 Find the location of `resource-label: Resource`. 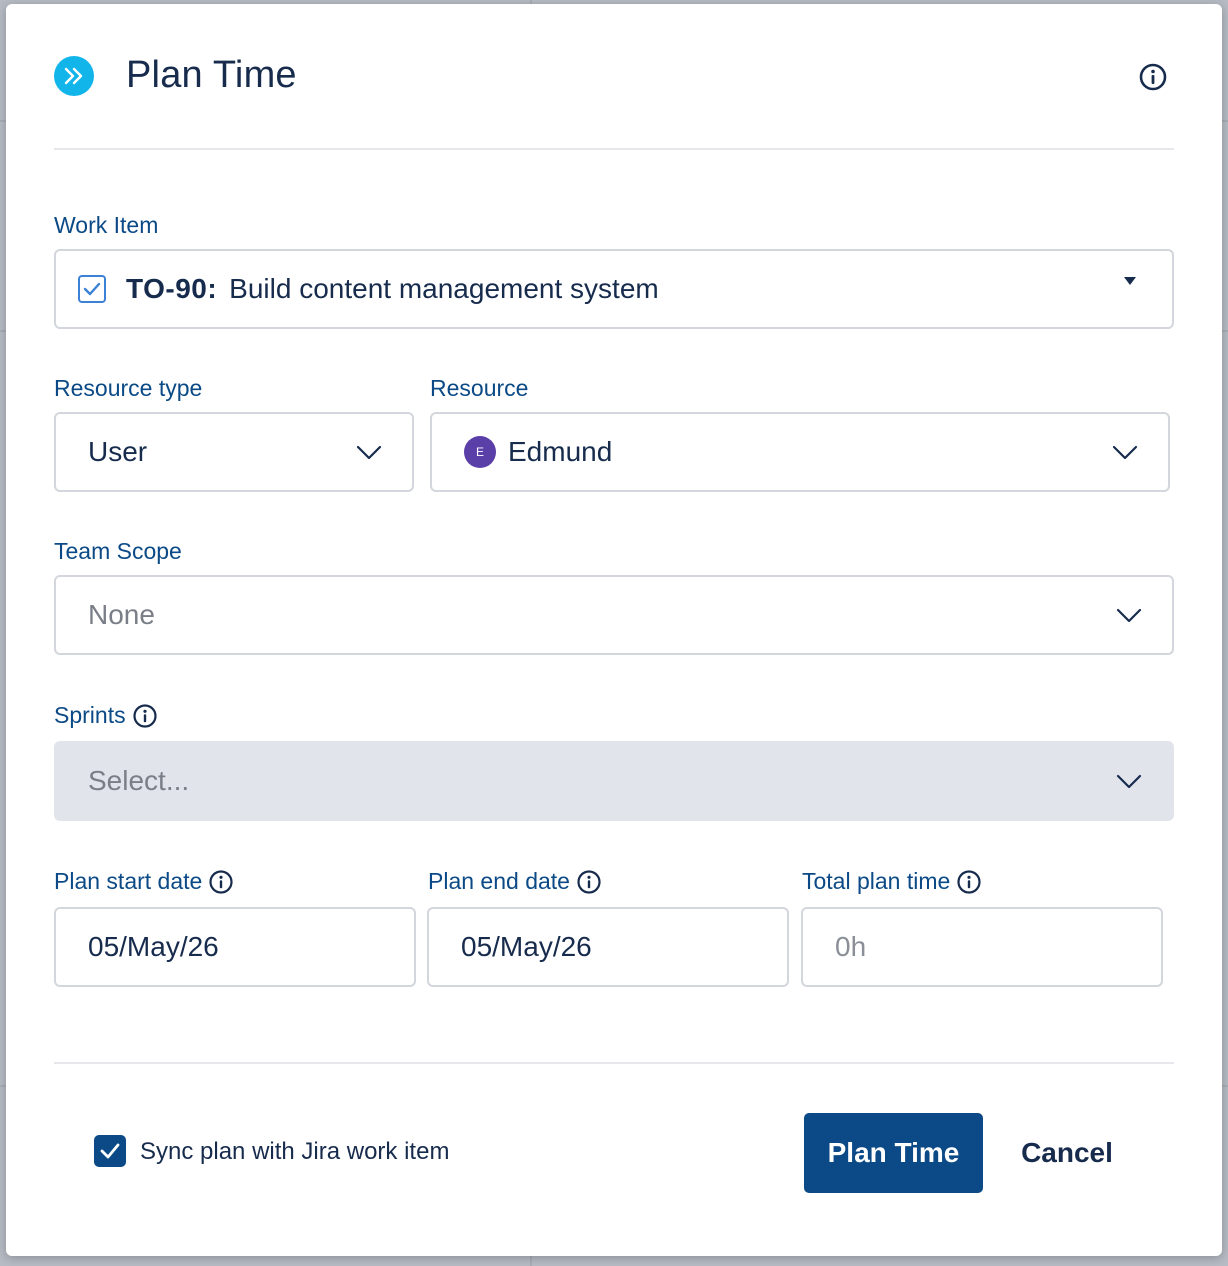

resource-label: Resource is located at coordinates (479, 388).